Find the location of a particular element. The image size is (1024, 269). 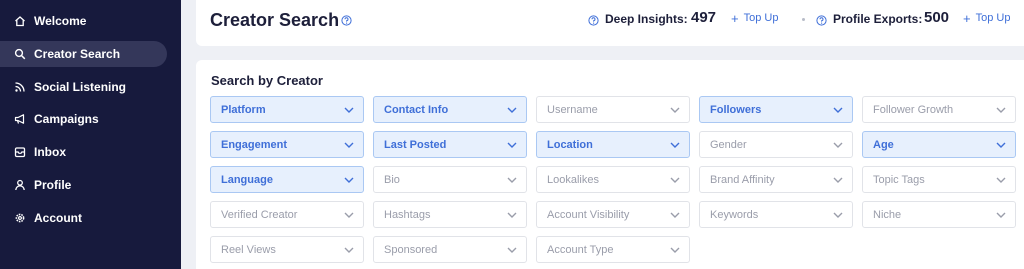

filter-engagement: Engagement is located at coordinates (287, 144).